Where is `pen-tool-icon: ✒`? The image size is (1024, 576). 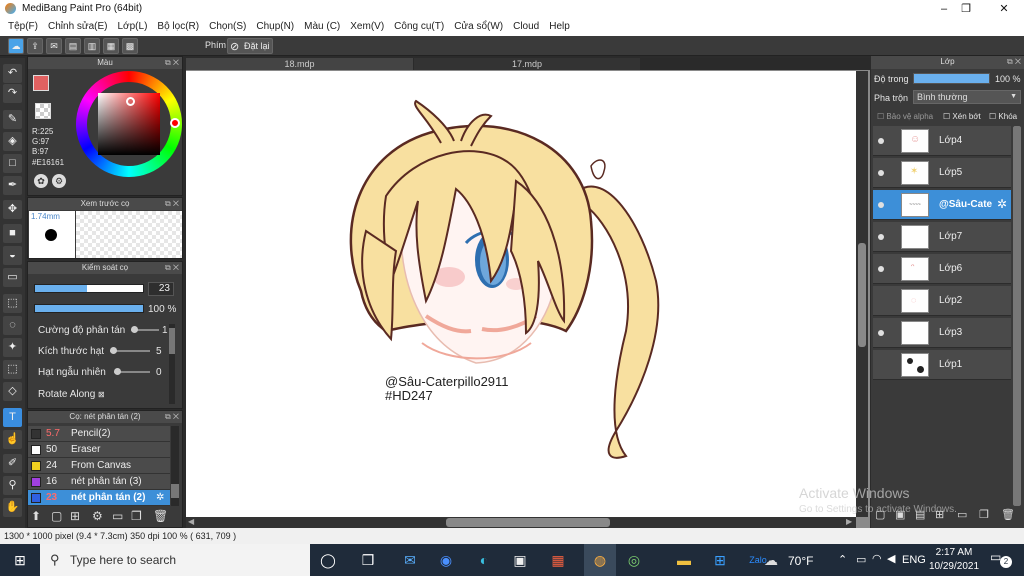
pen-tool-icon: ✒ is located at coordinates (12, 185).